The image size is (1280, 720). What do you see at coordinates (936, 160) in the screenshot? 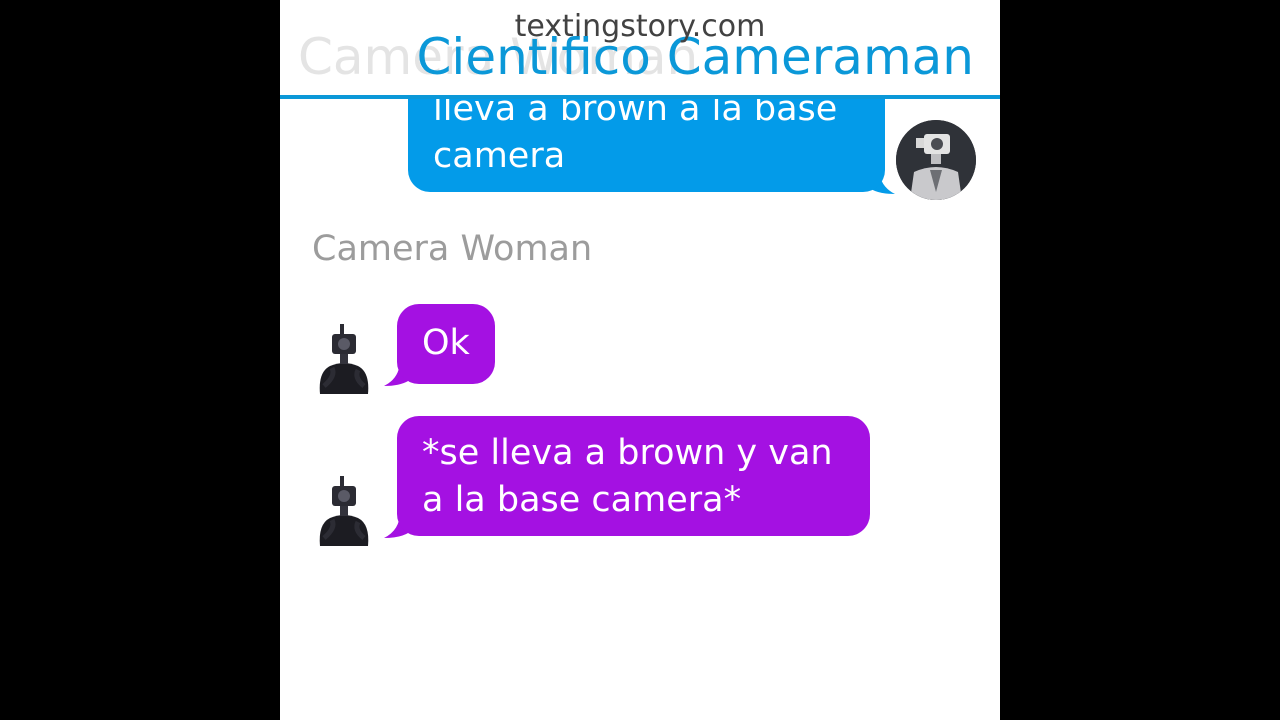
I see `cameraman-avatar-icon` at bounding box center [936, 160].